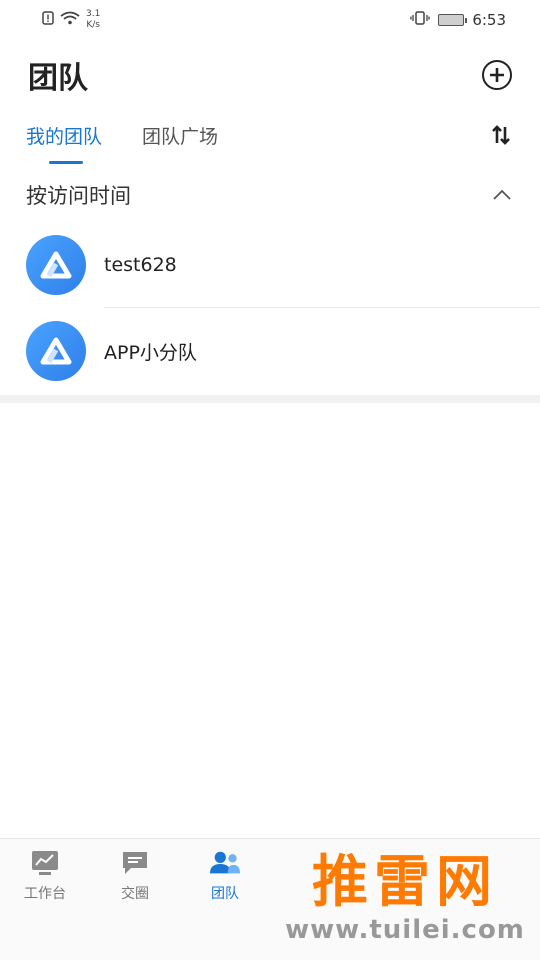  What do you see at coordinates (270, 139) in the screenshot?
I see `tab-bar: 我的团队 团队广场` at bounding box center [270, 139].